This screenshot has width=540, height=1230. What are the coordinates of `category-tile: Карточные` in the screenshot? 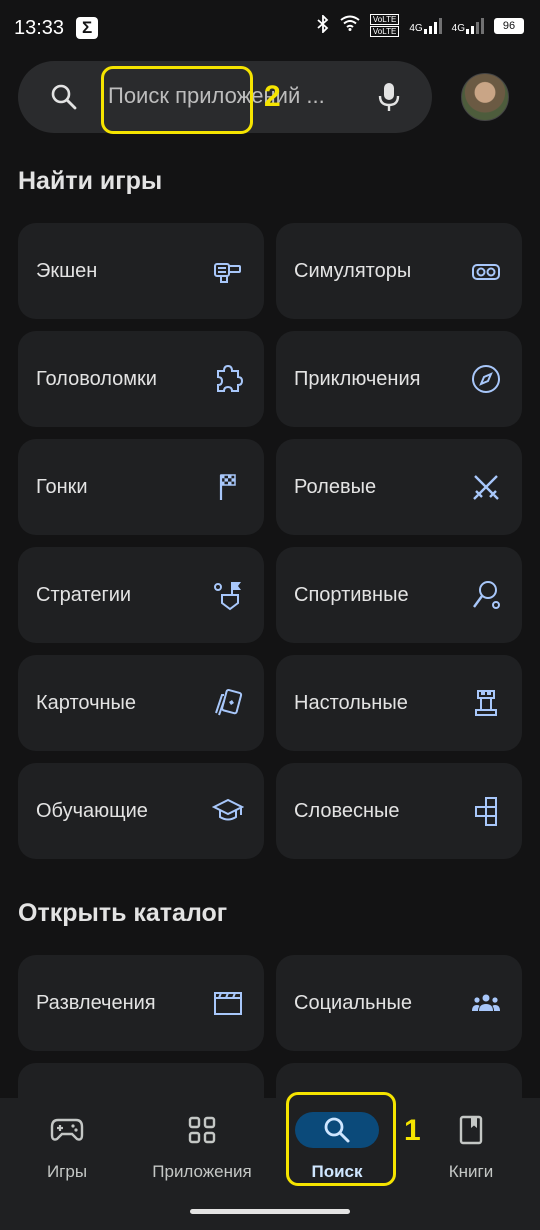 It's located at (141, 703).